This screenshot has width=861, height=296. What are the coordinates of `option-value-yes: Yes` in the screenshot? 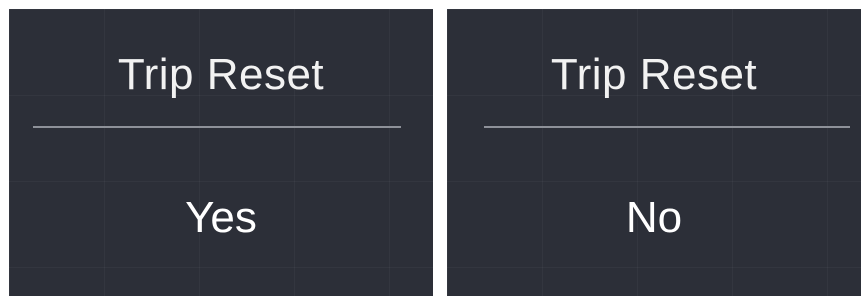 It's located at (221, 218).